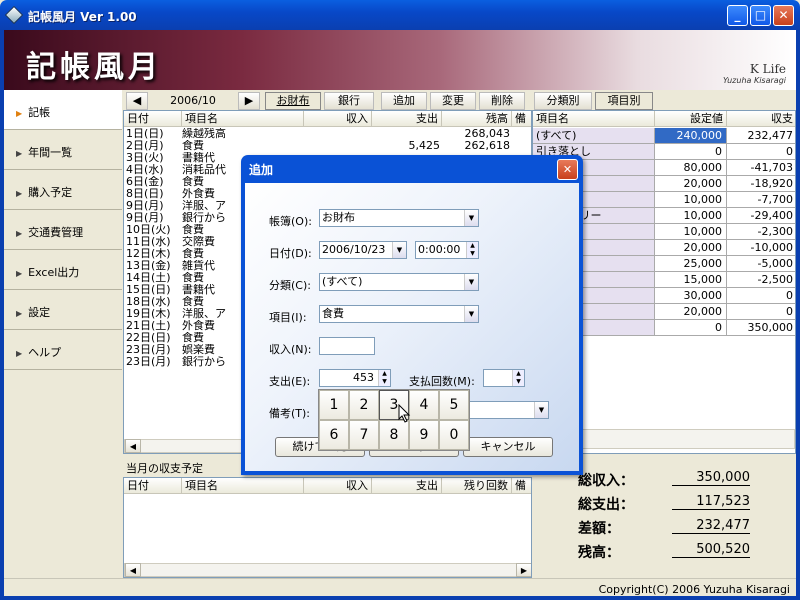 The width and height of the screenshot is (800, 600). Describe the element at coordinates (761, 216) in the screenshot. I see `table-cell: -29,400` at that location.